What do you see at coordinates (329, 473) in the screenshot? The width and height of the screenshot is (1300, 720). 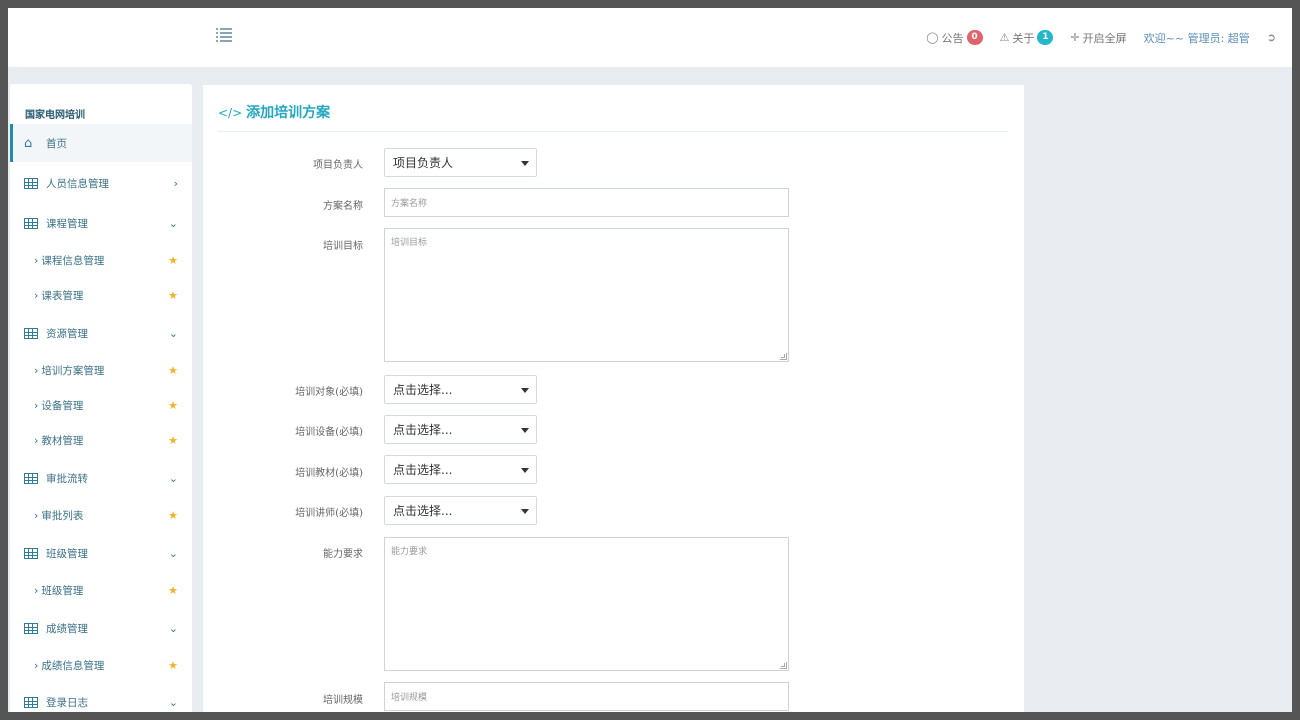 I see `material-label: 培训教材(必填)` at bounding box center [329, 473].